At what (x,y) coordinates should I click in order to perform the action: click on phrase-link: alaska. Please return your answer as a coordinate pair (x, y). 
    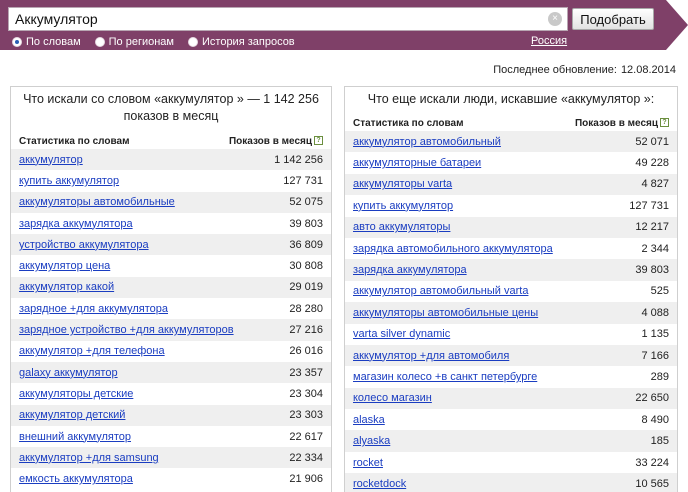
    Looking at the image, I should click on (369, 420).